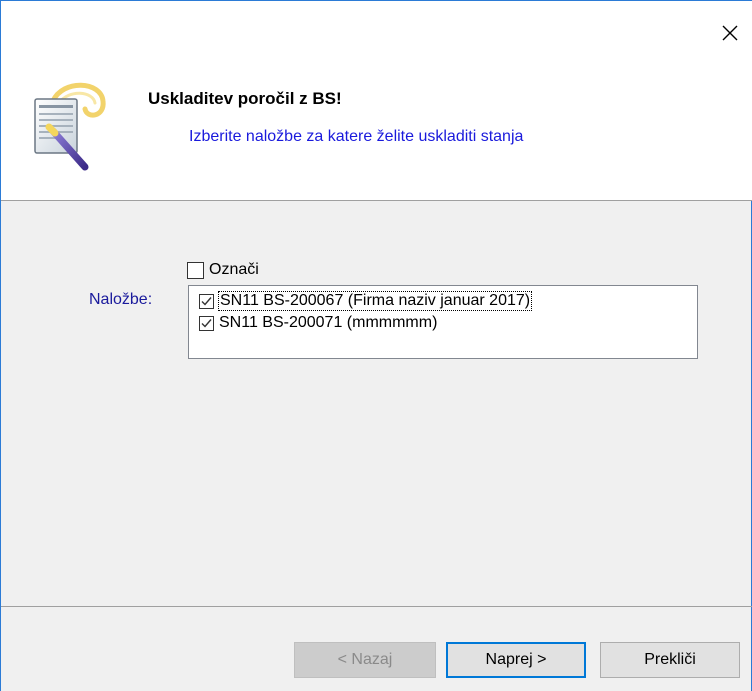  I want to click on wizard-title: Uskladitev poročil z BS!, so click(245, 98).